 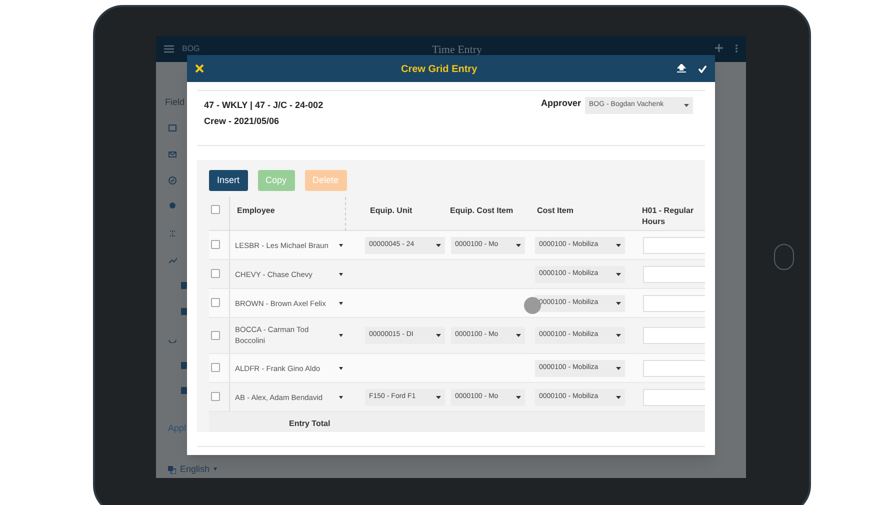 What do you see at coordinates (736, 48) in the screenshot?
I see `more-icon` at bounding box center [736, 48].